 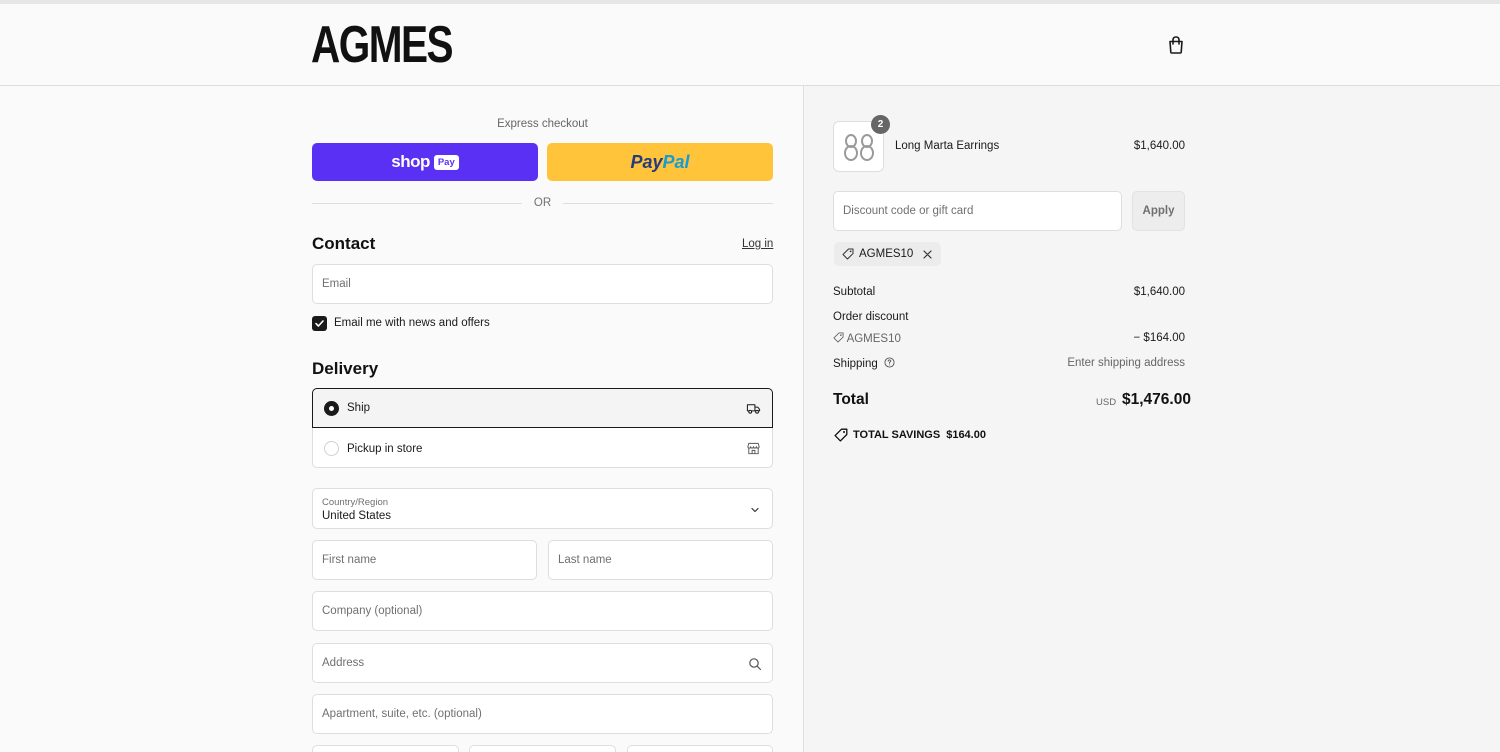 I want to click on chevron-down-icon, so click(x=755, y=510).